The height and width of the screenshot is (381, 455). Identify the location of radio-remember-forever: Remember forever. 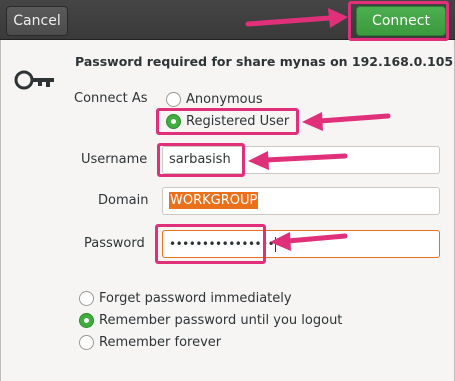
(150, 342).